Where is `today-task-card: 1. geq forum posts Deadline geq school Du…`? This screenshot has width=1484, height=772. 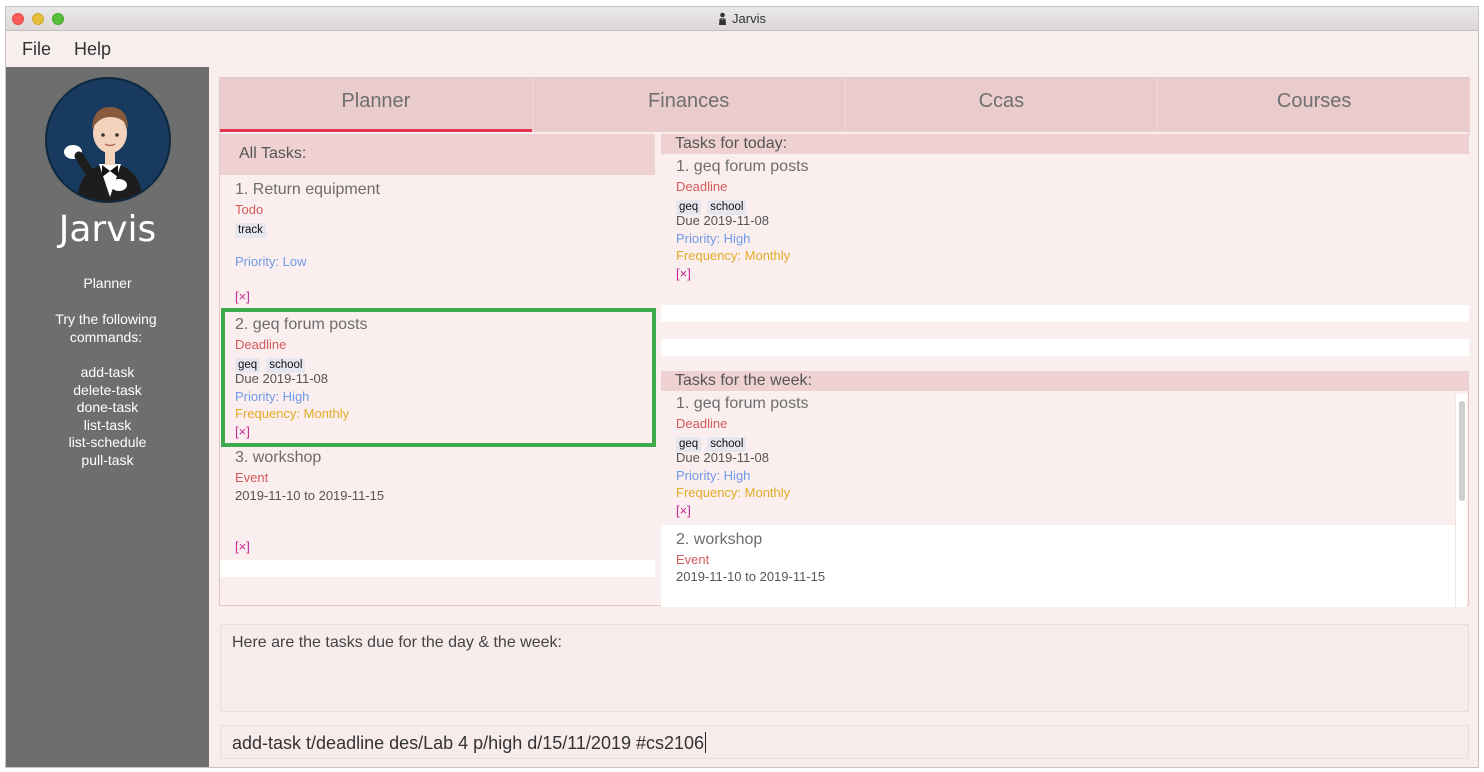
today-task-card: 1. geq forum posts Deadline geq school Du… is located at coordinates (1065, 221).